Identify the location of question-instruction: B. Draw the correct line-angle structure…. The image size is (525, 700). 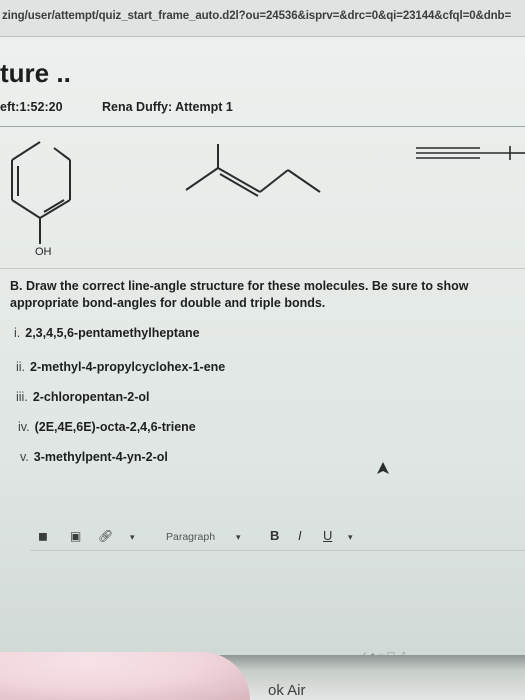
(239, 294).